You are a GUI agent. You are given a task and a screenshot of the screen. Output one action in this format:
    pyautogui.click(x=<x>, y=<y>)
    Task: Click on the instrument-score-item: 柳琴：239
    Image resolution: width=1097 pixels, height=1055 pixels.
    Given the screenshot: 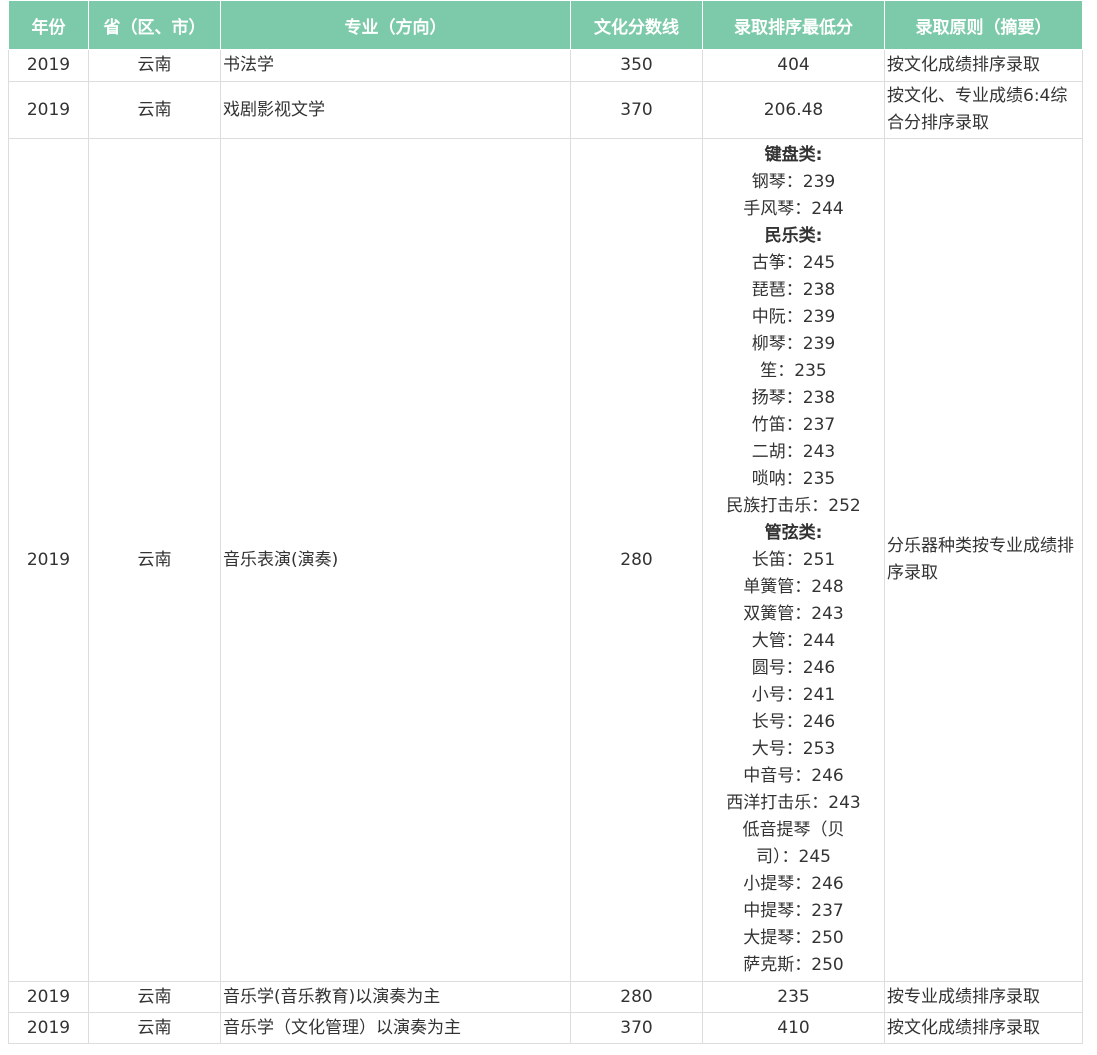 What is the action you would take?
    pyautogui.click(x=793, y=344)
    